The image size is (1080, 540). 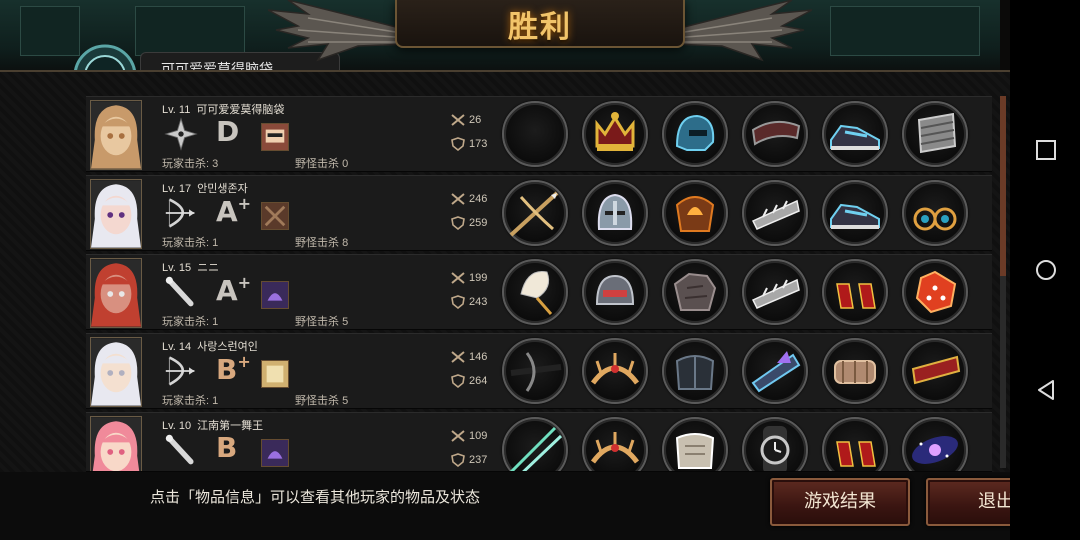 I want to click on attack-value: 109, so click(x=478, y=435).